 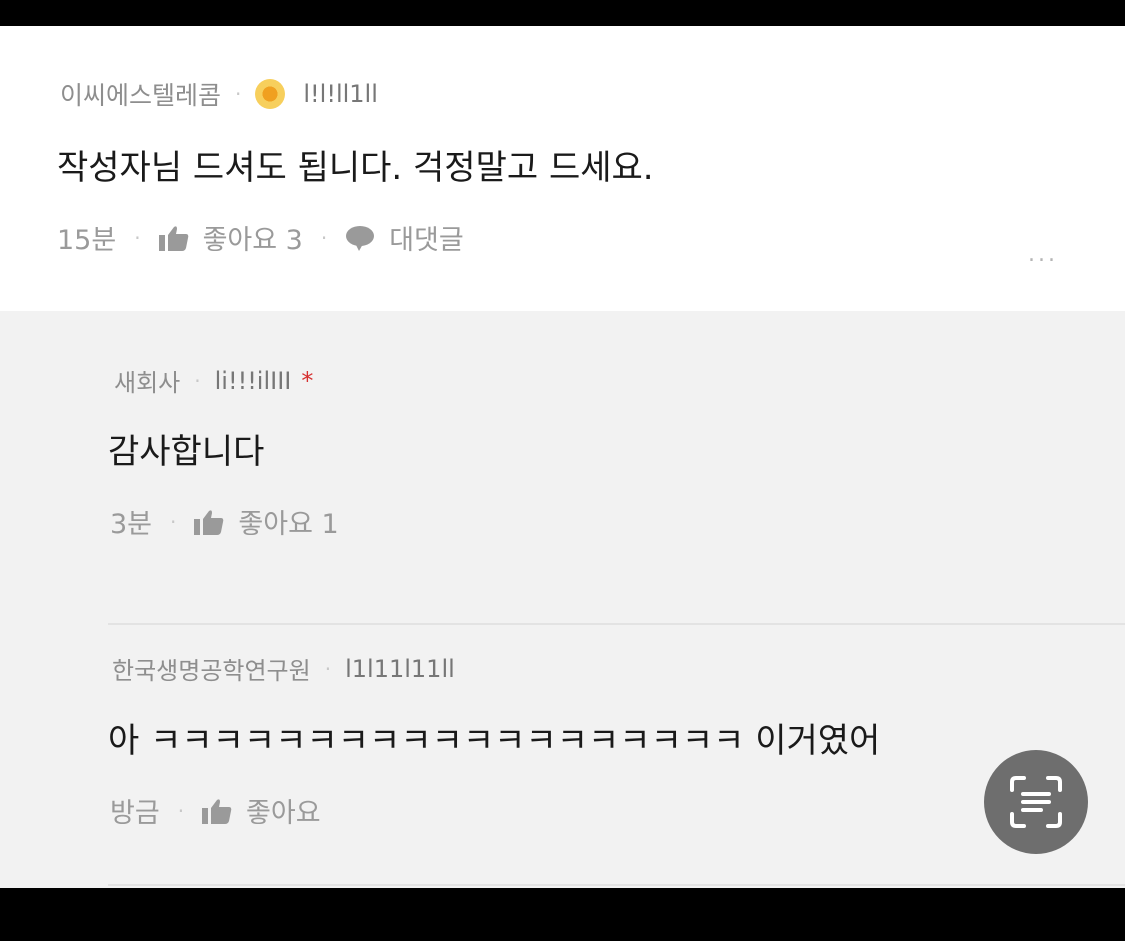 What do you see at coordinates (211, 668) in the screenshot?
I see `author-name: 한국생명공학연구원` at bounding box center [211, 668].